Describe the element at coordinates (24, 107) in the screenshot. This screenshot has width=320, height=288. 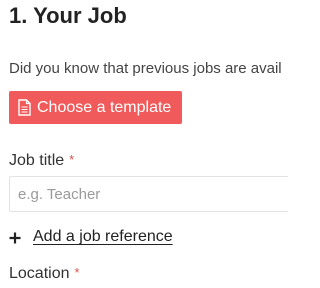
I see `document-icon` at that location.